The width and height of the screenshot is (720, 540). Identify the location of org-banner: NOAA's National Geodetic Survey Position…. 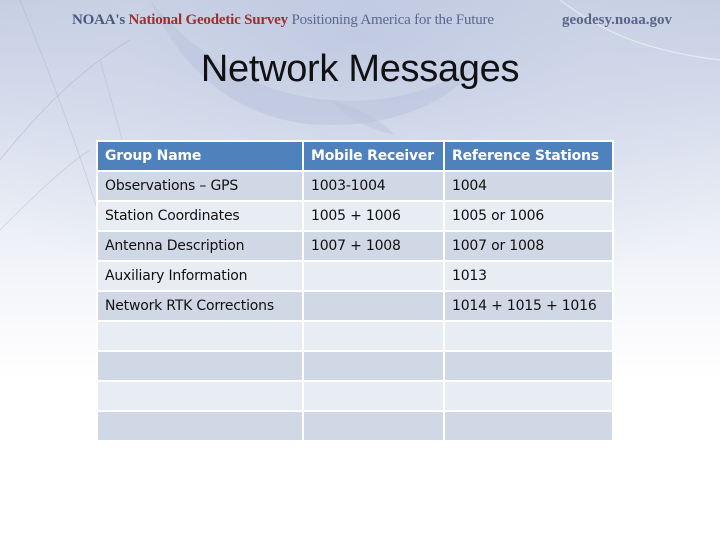
(283, 20).